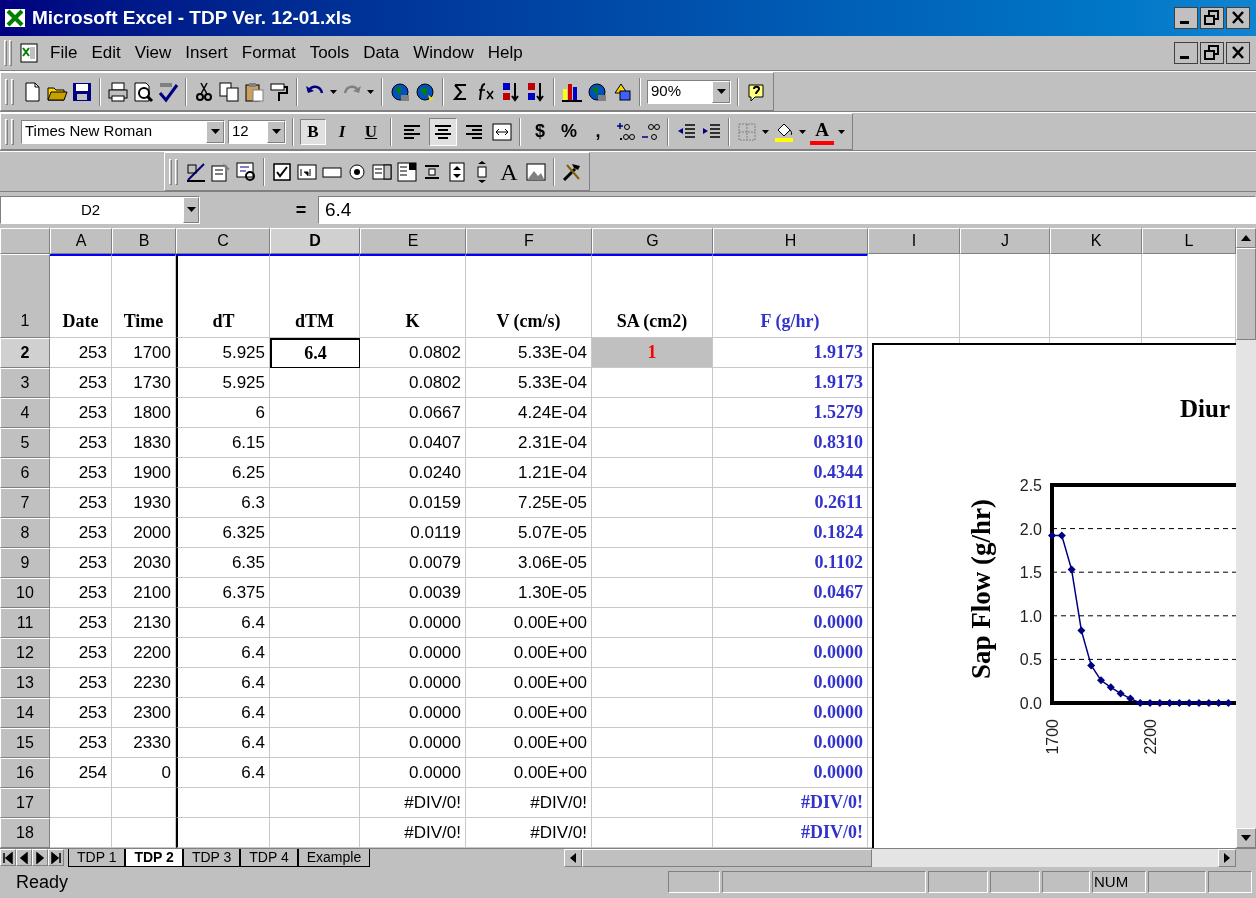  What do you see at coordinates (652, 241) in the screenshot?
I see `column-header: G` at bounding box center [652, 241].